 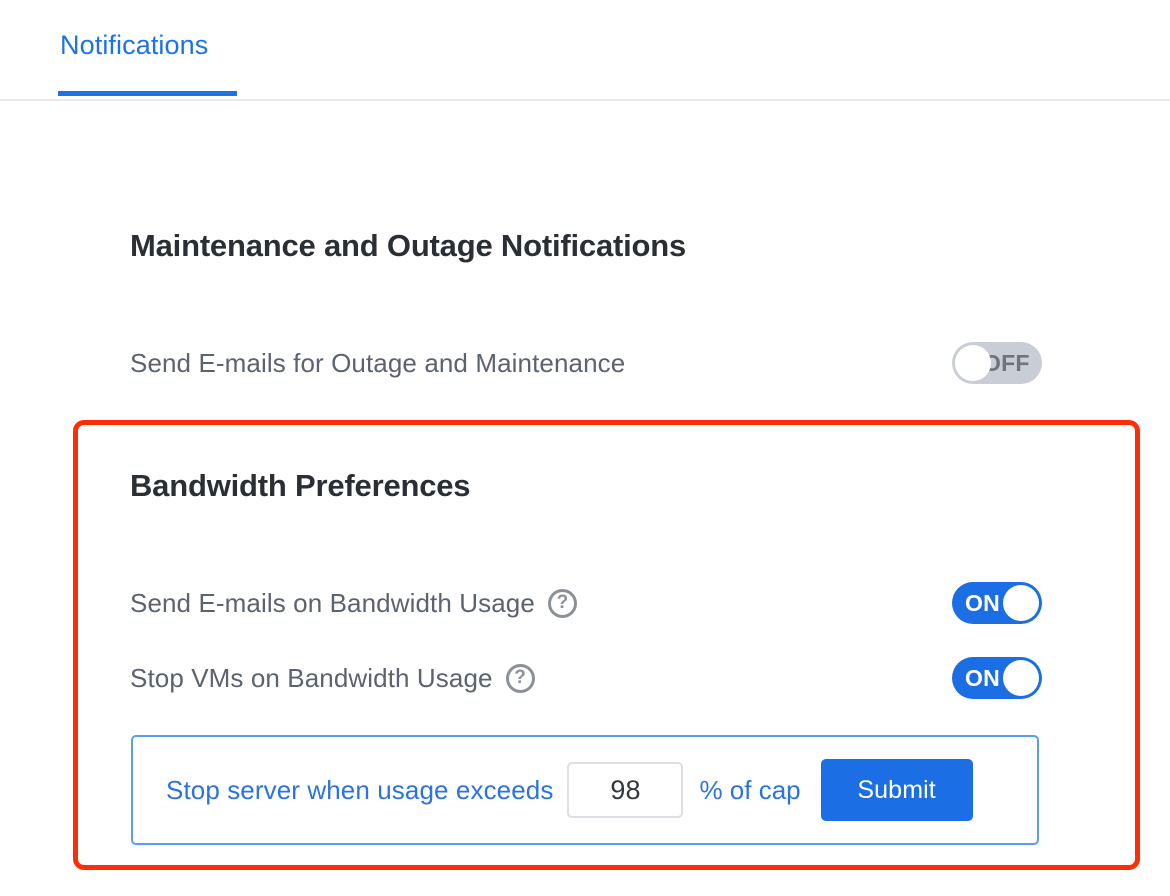 I want to click on threshold-suffix-label: % of cap, so click(x=750, y=789).